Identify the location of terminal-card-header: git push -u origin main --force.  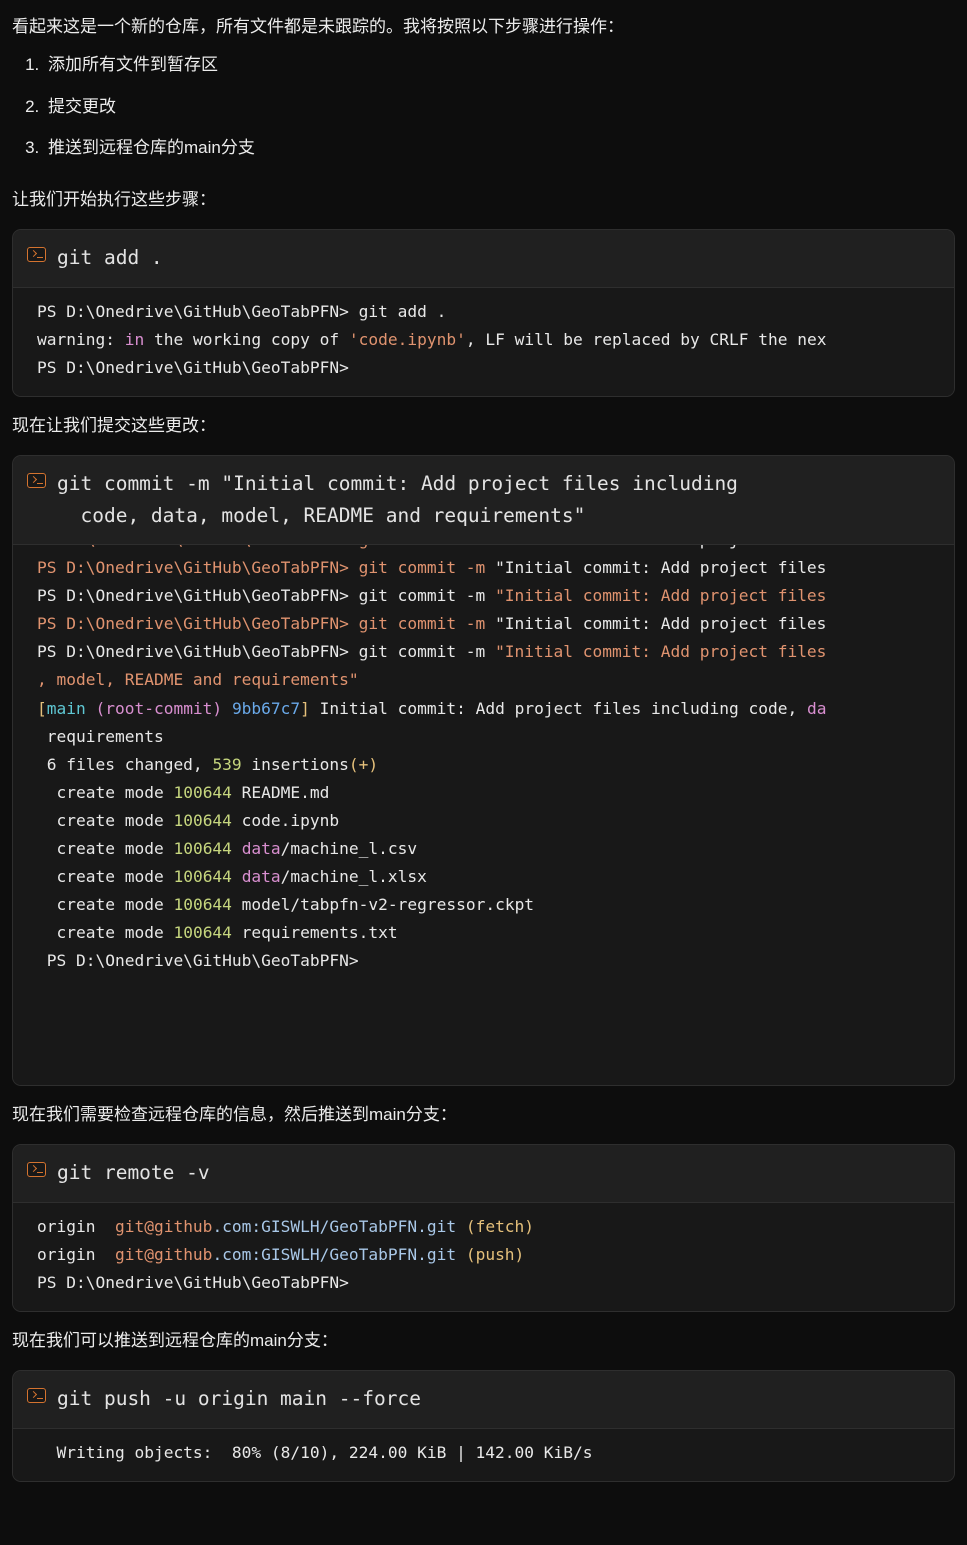
(483, 1400).